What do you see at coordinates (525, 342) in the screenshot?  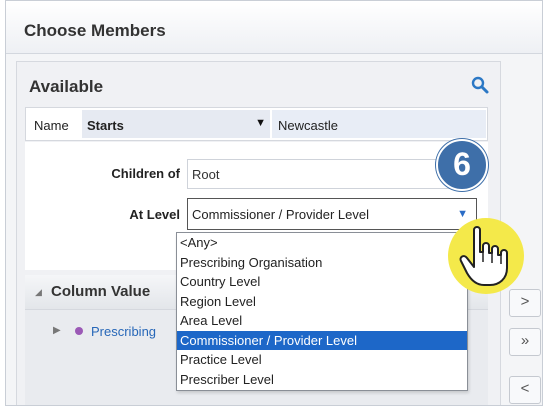 I see `move-all-button: »` at bounding box center [525, 342].